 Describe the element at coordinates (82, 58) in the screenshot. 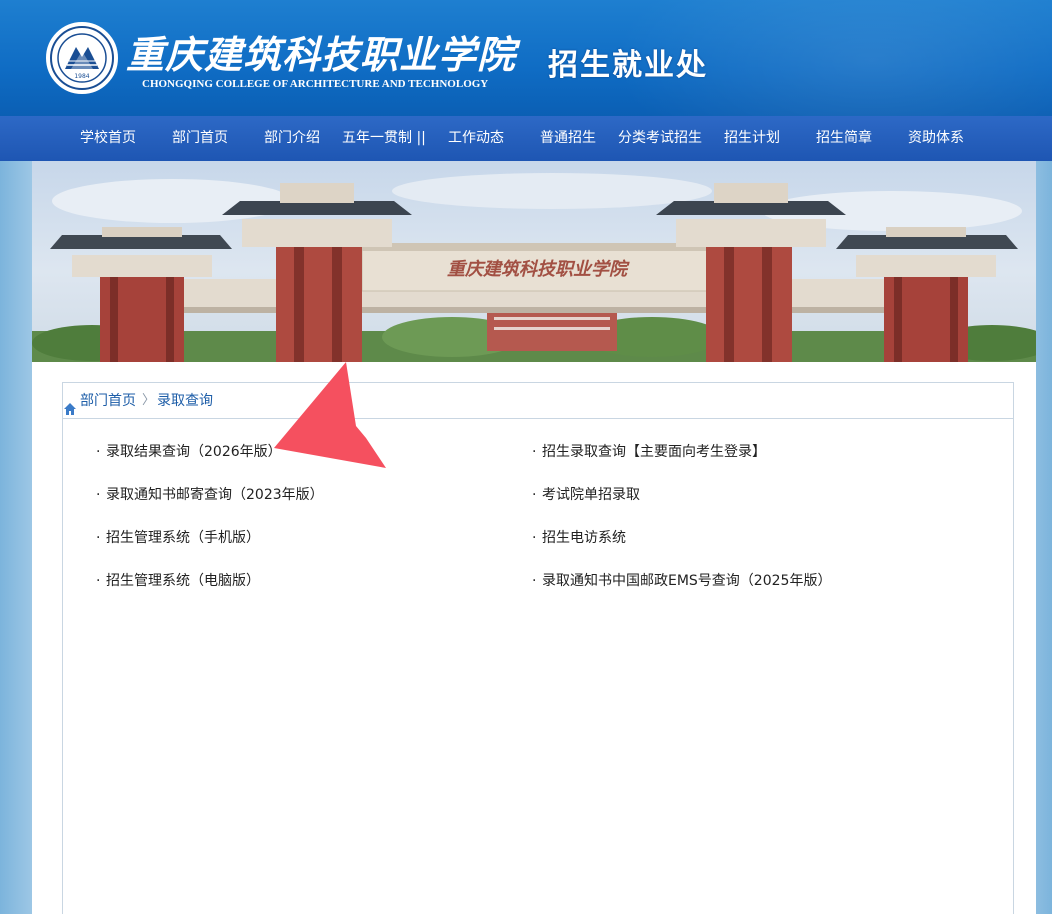

I see `college-emblem-icon: 1984` at that location.